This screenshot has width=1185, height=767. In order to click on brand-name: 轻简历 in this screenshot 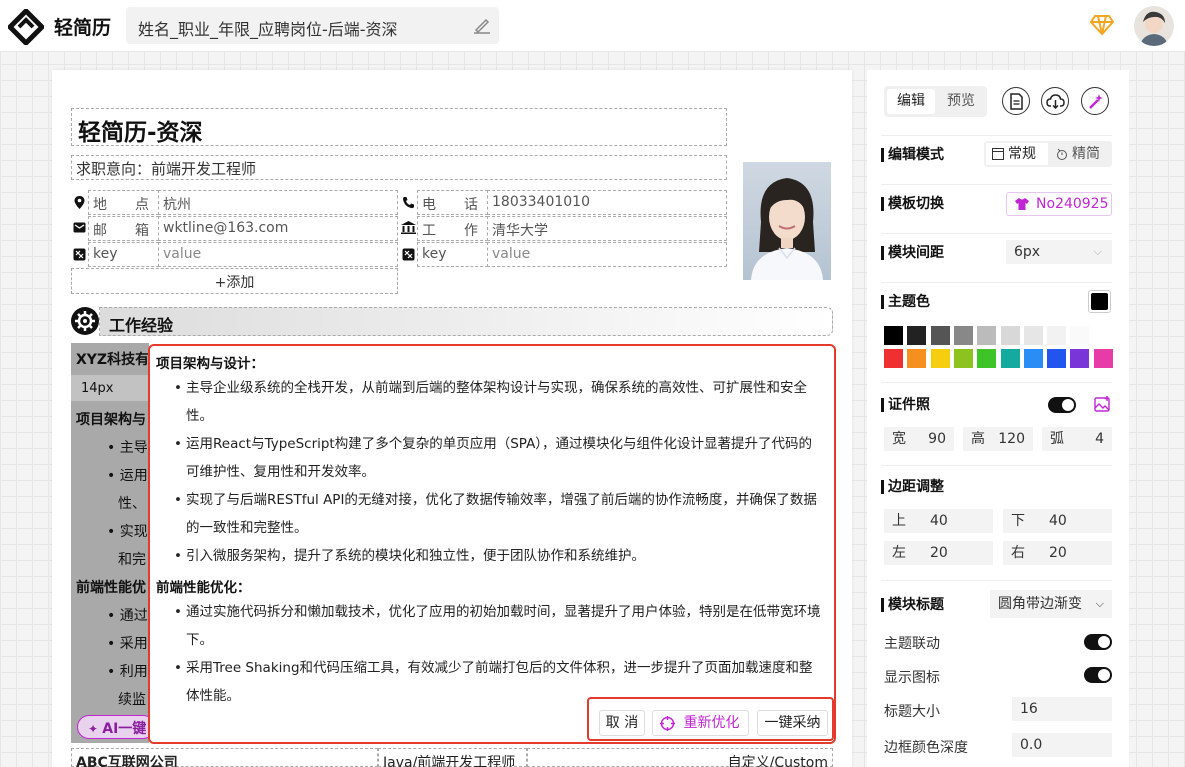, I will do `click(82, 26)`.